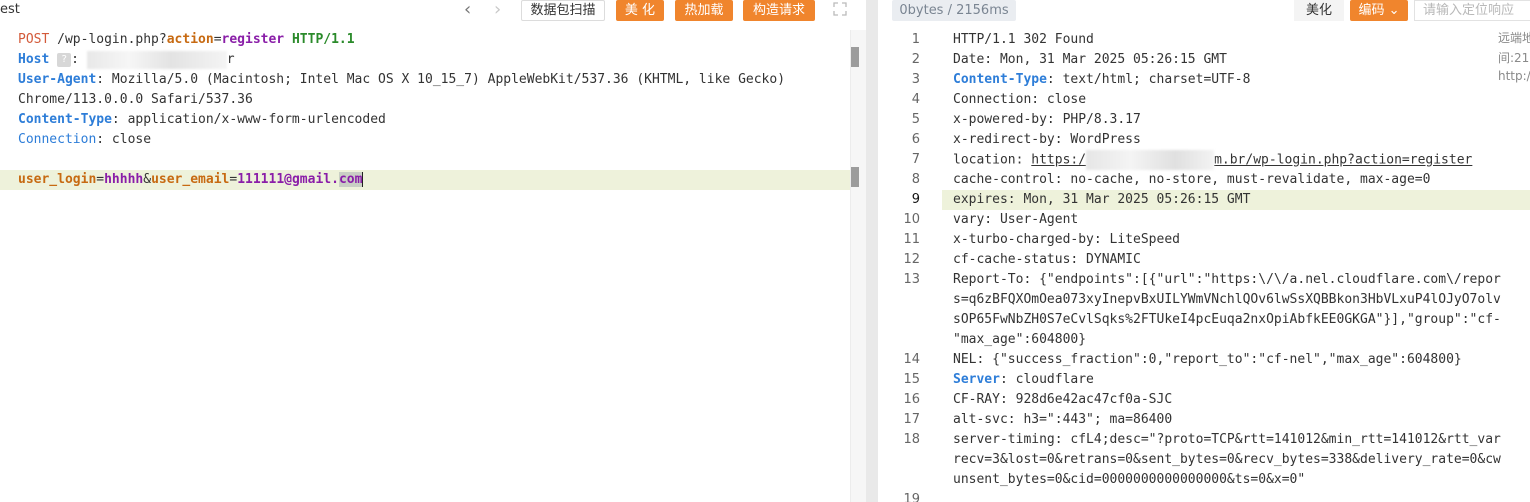 The image size is (1530, 502). What do you see at coordinates (1047, 119) in the screenshot?
I see `response-header: x-powered-by: PHP/8.3.17` at bounding box center [1047, 119].